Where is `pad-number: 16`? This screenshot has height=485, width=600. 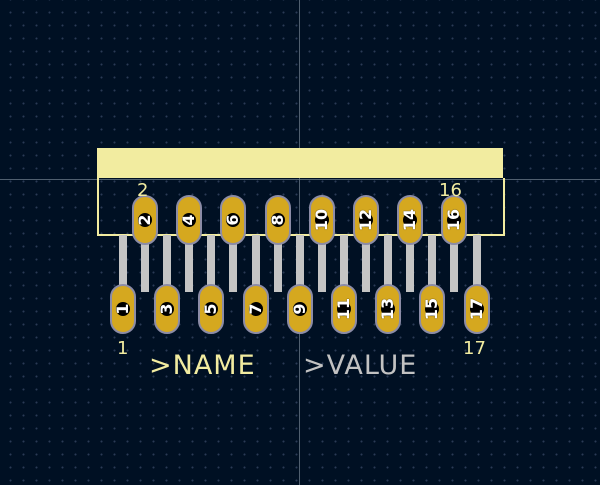
pad-number: 16 is located at coordinates (454, 220).